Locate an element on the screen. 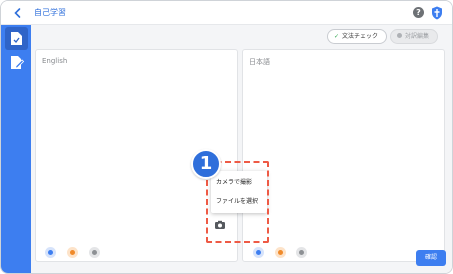  grammar-check-label: 文法チェック is located at coordinates (360, 36).